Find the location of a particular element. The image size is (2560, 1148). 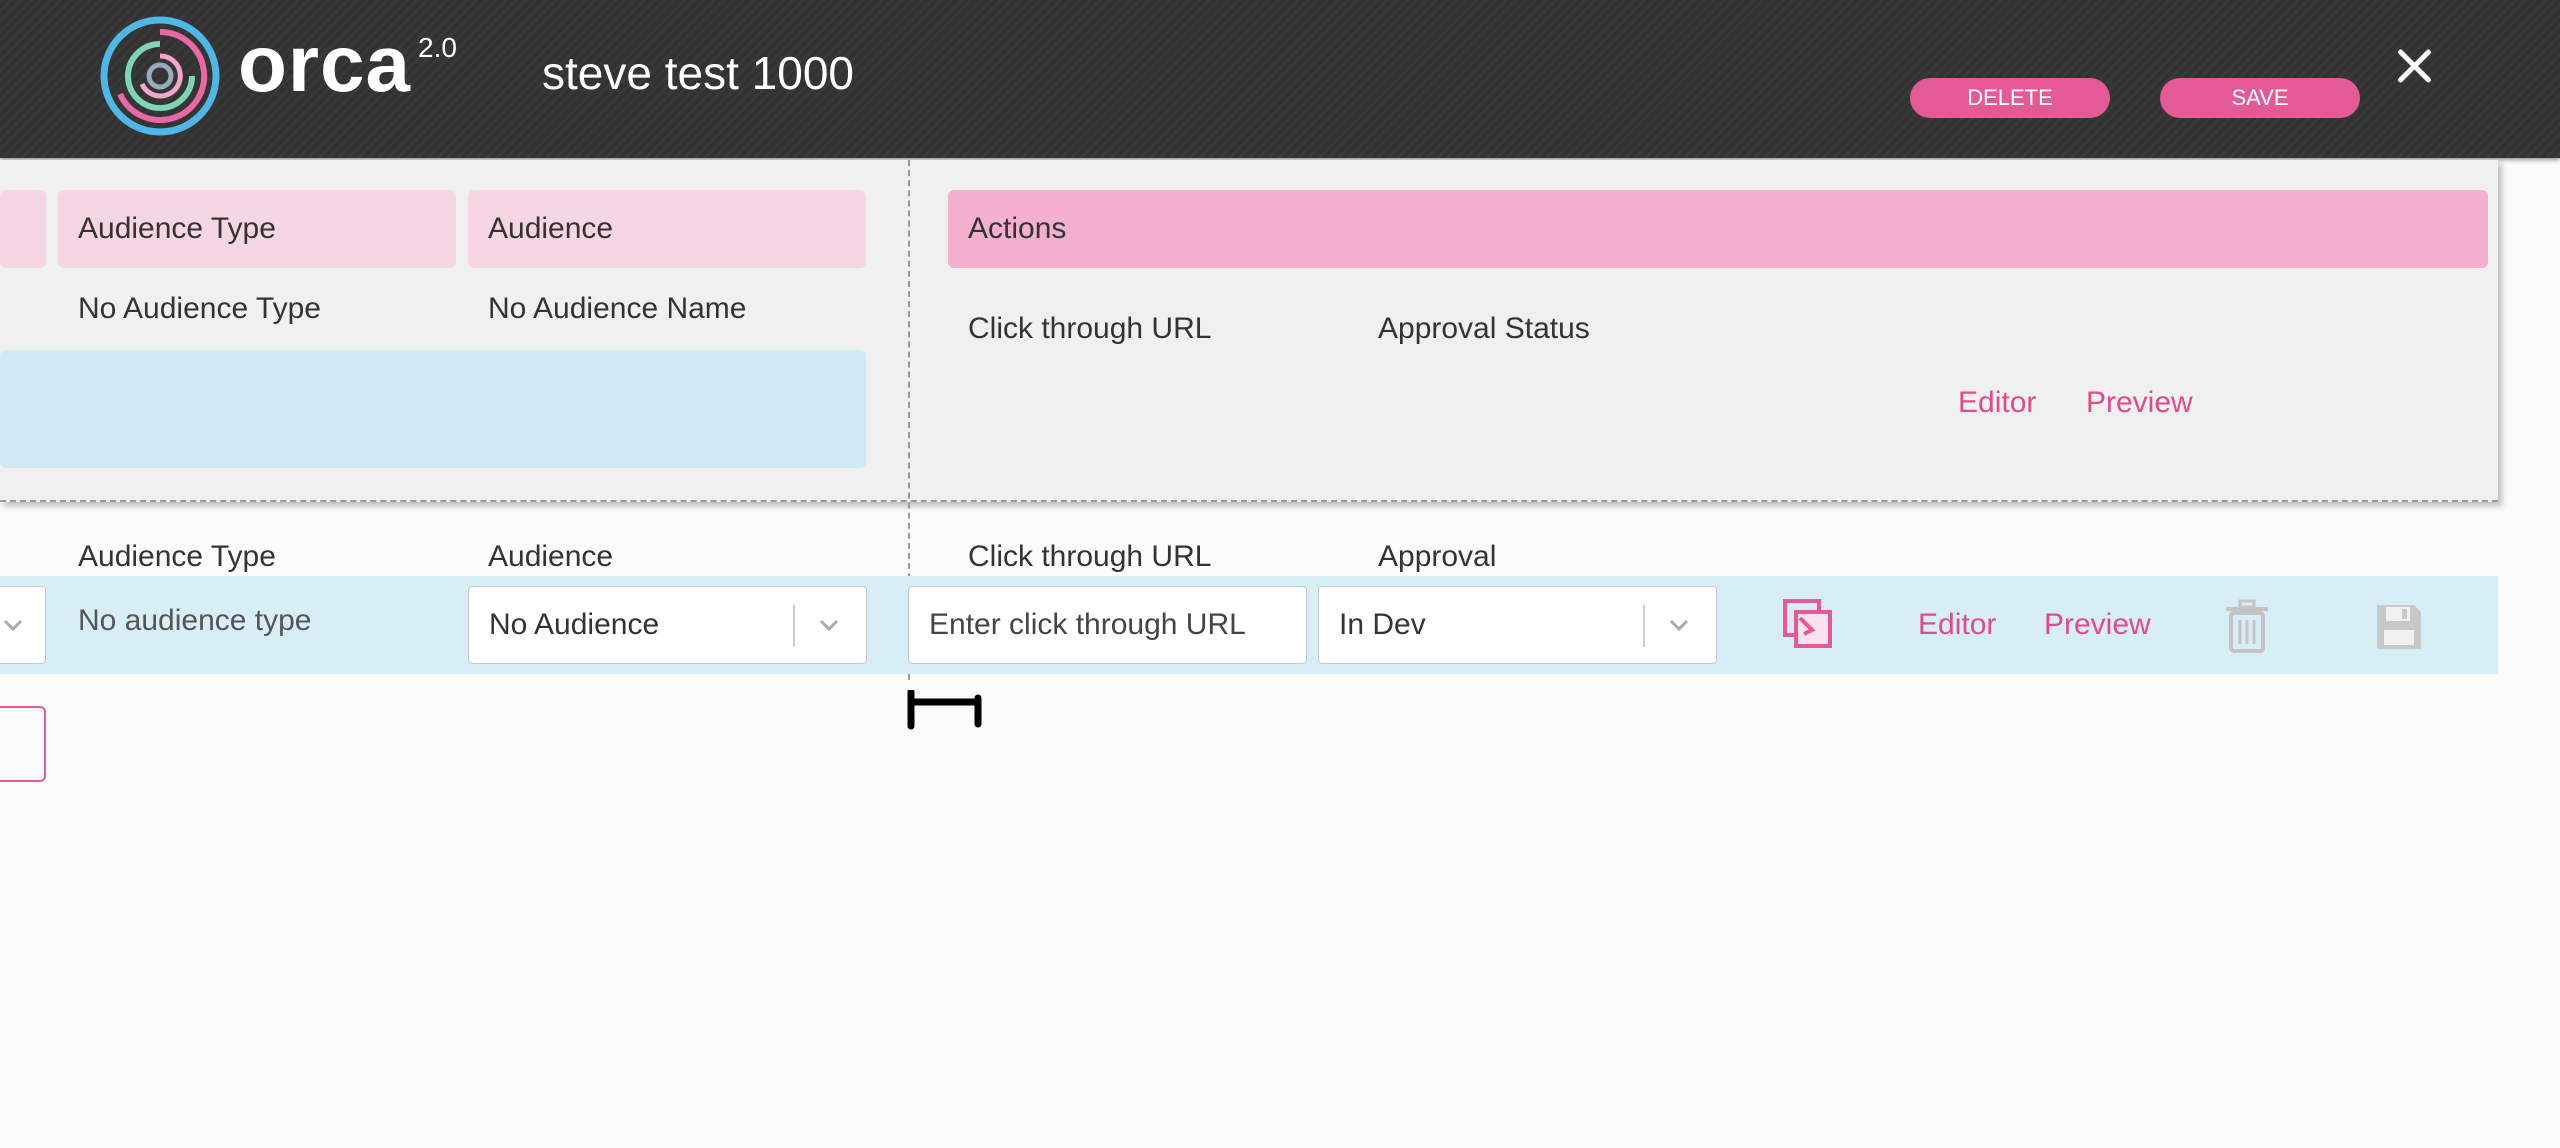

partial-select is located at coordinates (23, 625).